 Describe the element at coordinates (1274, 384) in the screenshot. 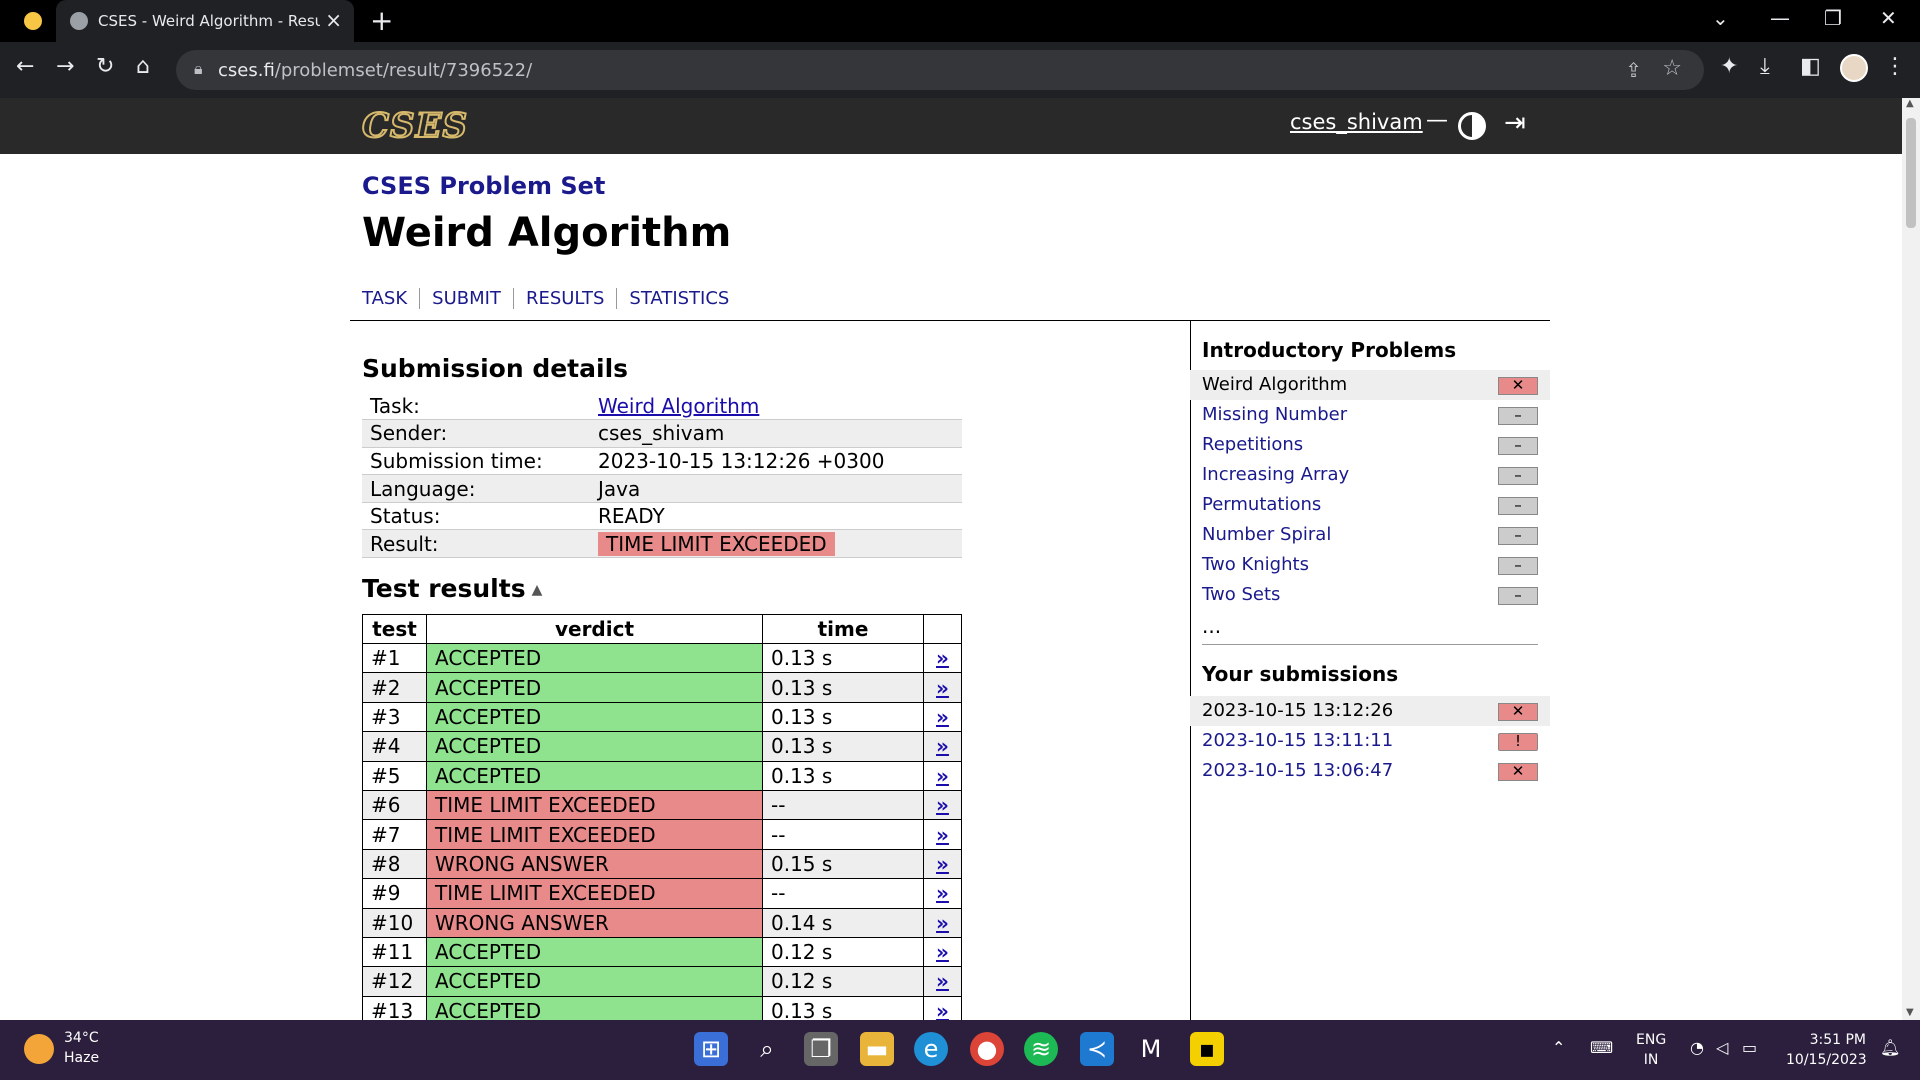

I see `problem-name: Weird Algorithm` at that location.